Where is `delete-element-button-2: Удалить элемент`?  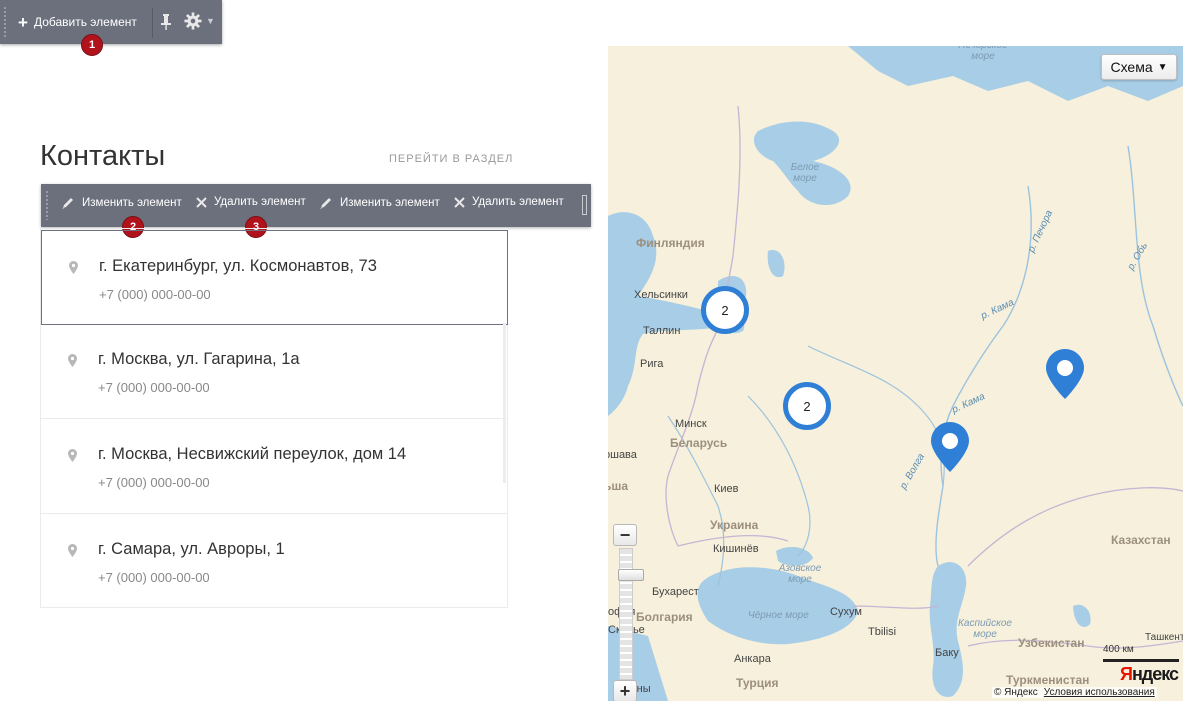 delete-element-button-2: Удалить элемент is located at coordinates (509, 202).